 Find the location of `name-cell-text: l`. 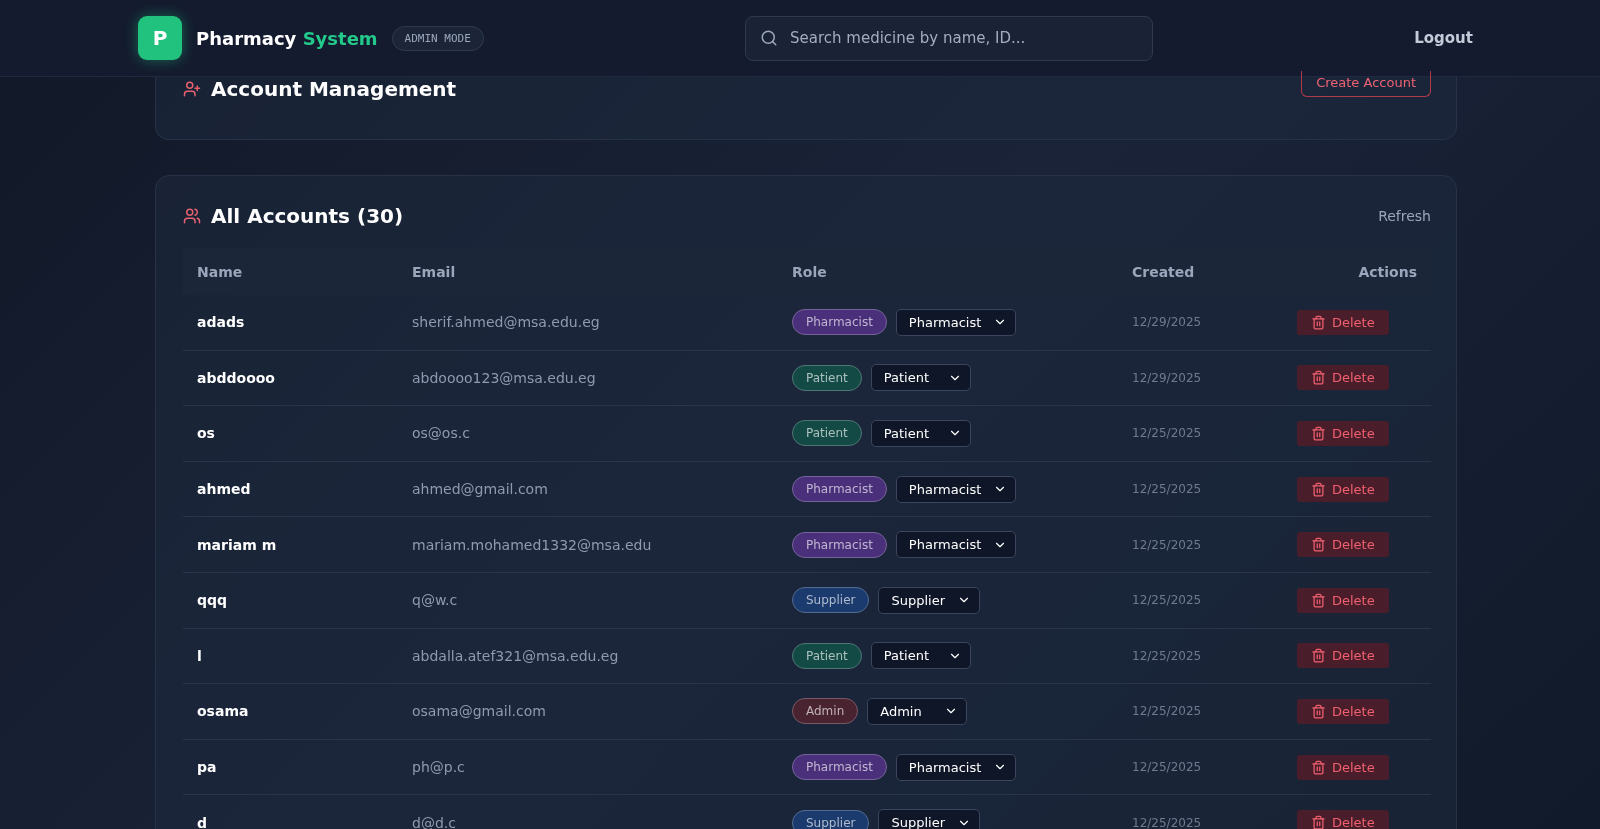

name-cell-text: l is located at coordinates (200, 655).